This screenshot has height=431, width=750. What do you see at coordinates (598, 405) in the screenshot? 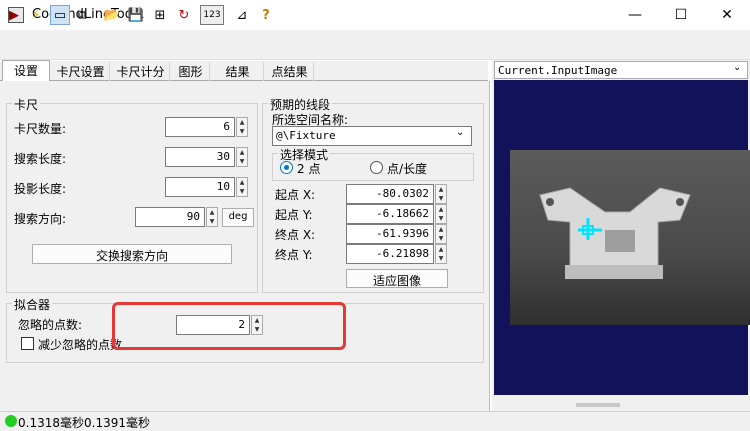
I see `viewer-scrollbar` at bounding box center [598, 405].